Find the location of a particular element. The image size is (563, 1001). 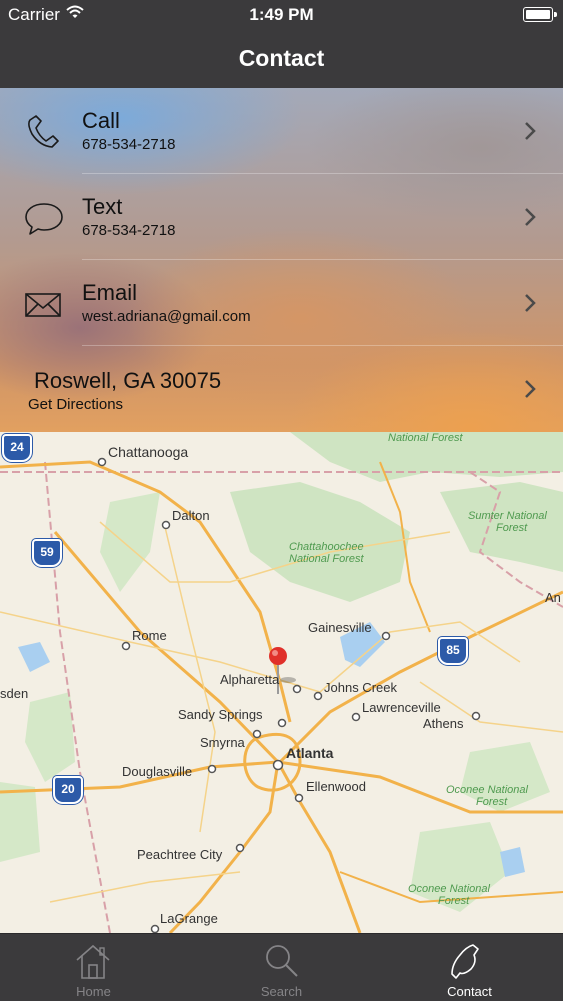

city-label: Alpharetta is located at coordinates (250, 679).